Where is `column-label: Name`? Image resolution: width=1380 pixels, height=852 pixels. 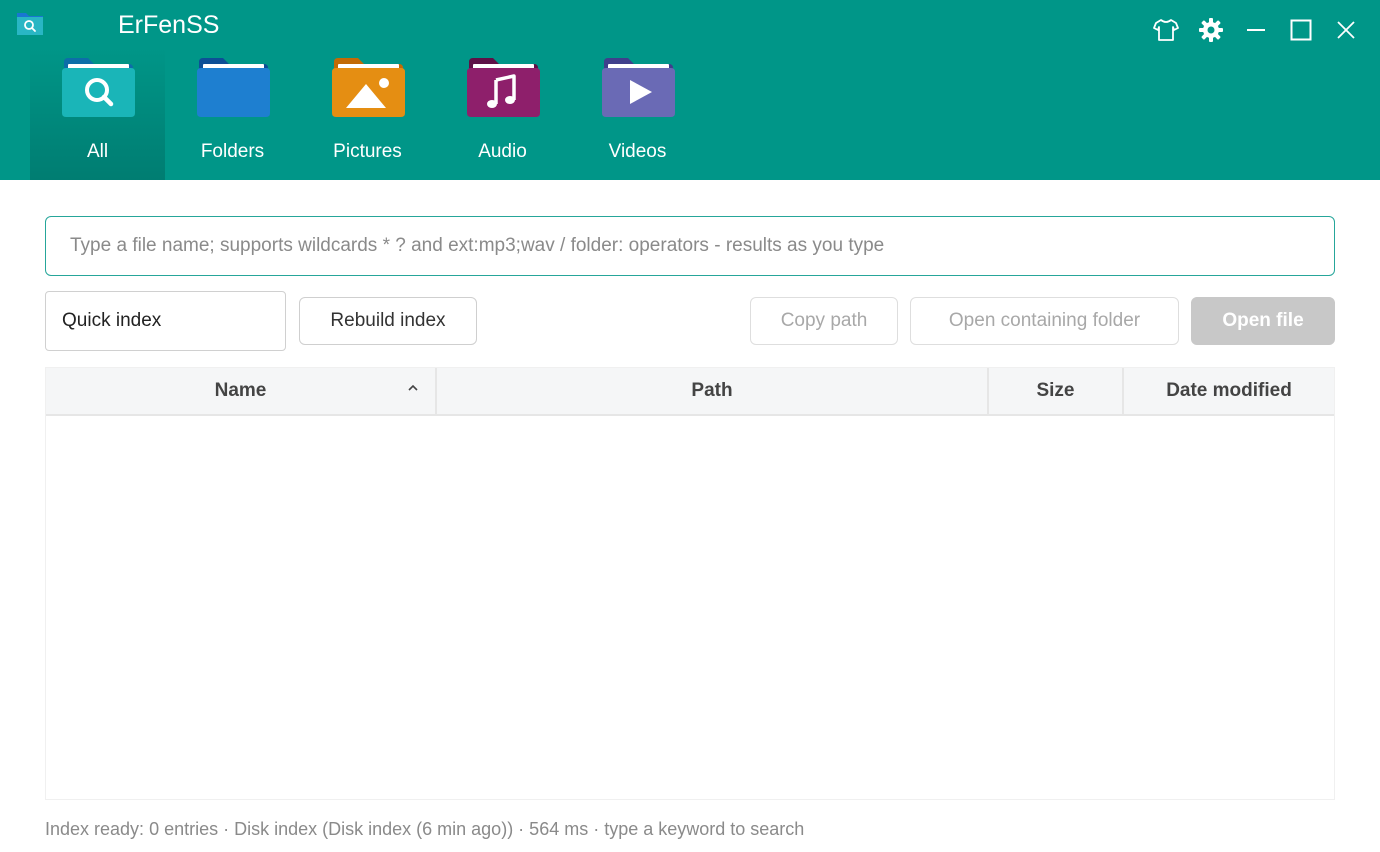 column-label: Name is located at coordinates (240, 390).